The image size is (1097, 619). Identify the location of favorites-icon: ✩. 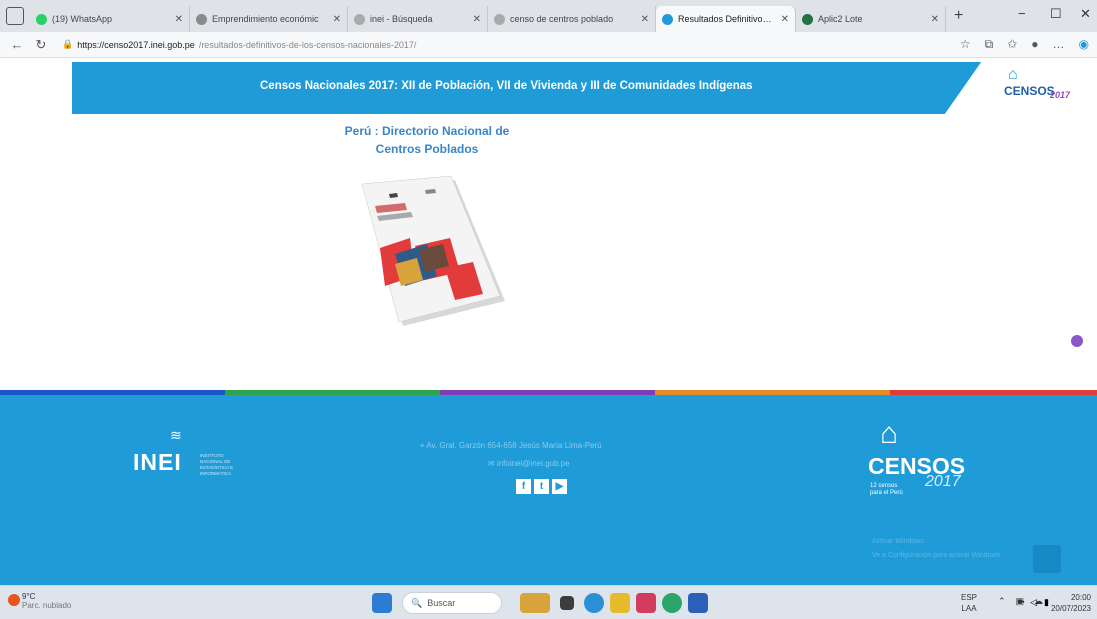
(1012, 44).